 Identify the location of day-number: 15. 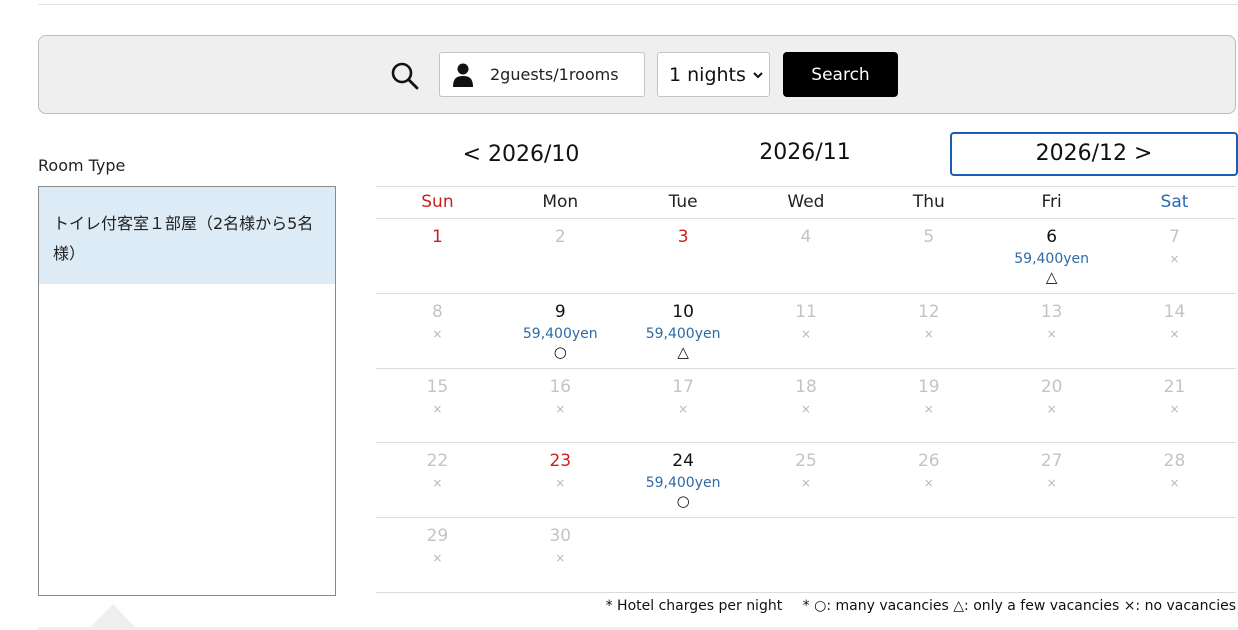
(437, 386).